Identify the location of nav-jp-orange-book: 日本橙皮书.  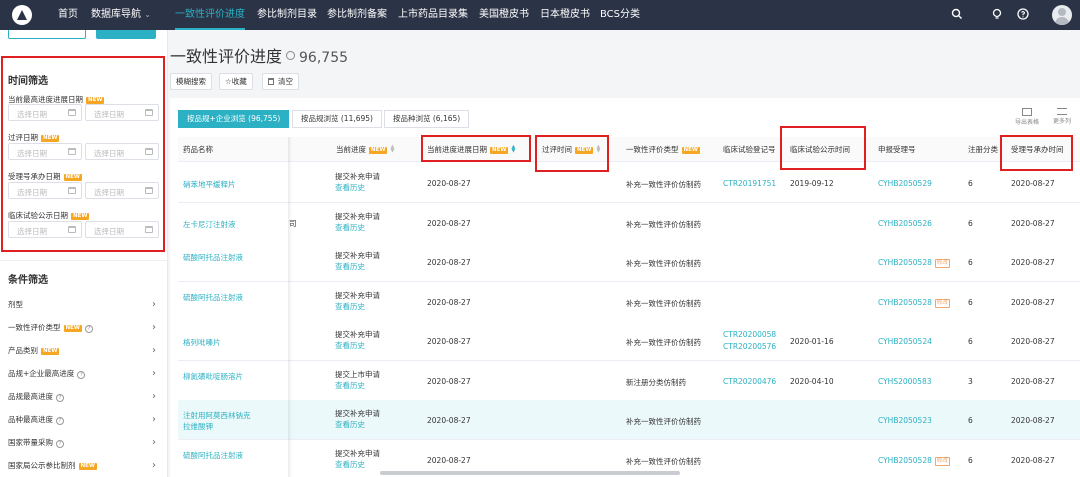
(565, 15).